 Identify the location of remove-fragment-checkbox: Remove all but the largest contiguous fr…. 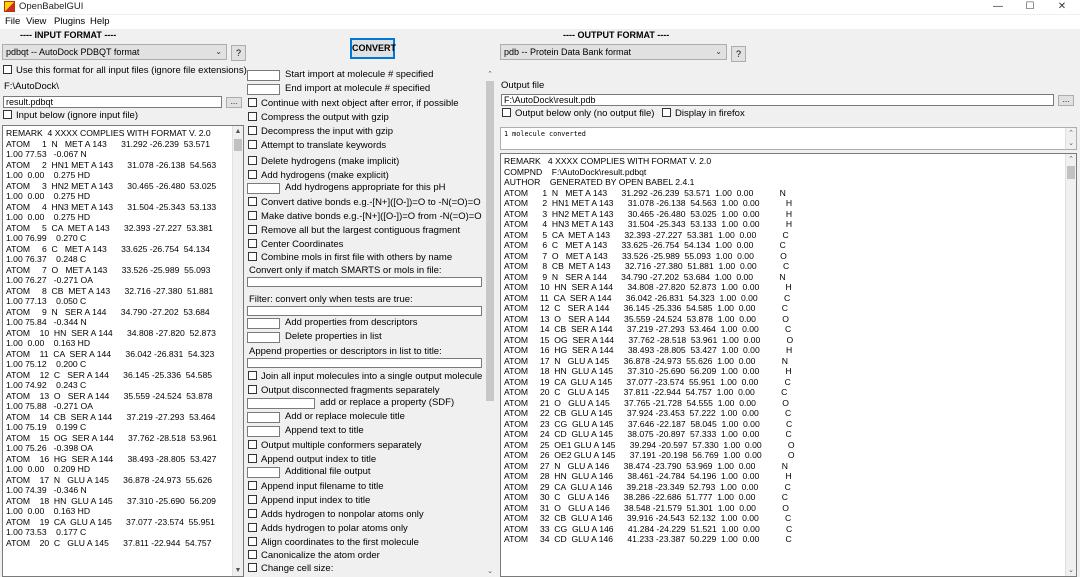
(354, 231).